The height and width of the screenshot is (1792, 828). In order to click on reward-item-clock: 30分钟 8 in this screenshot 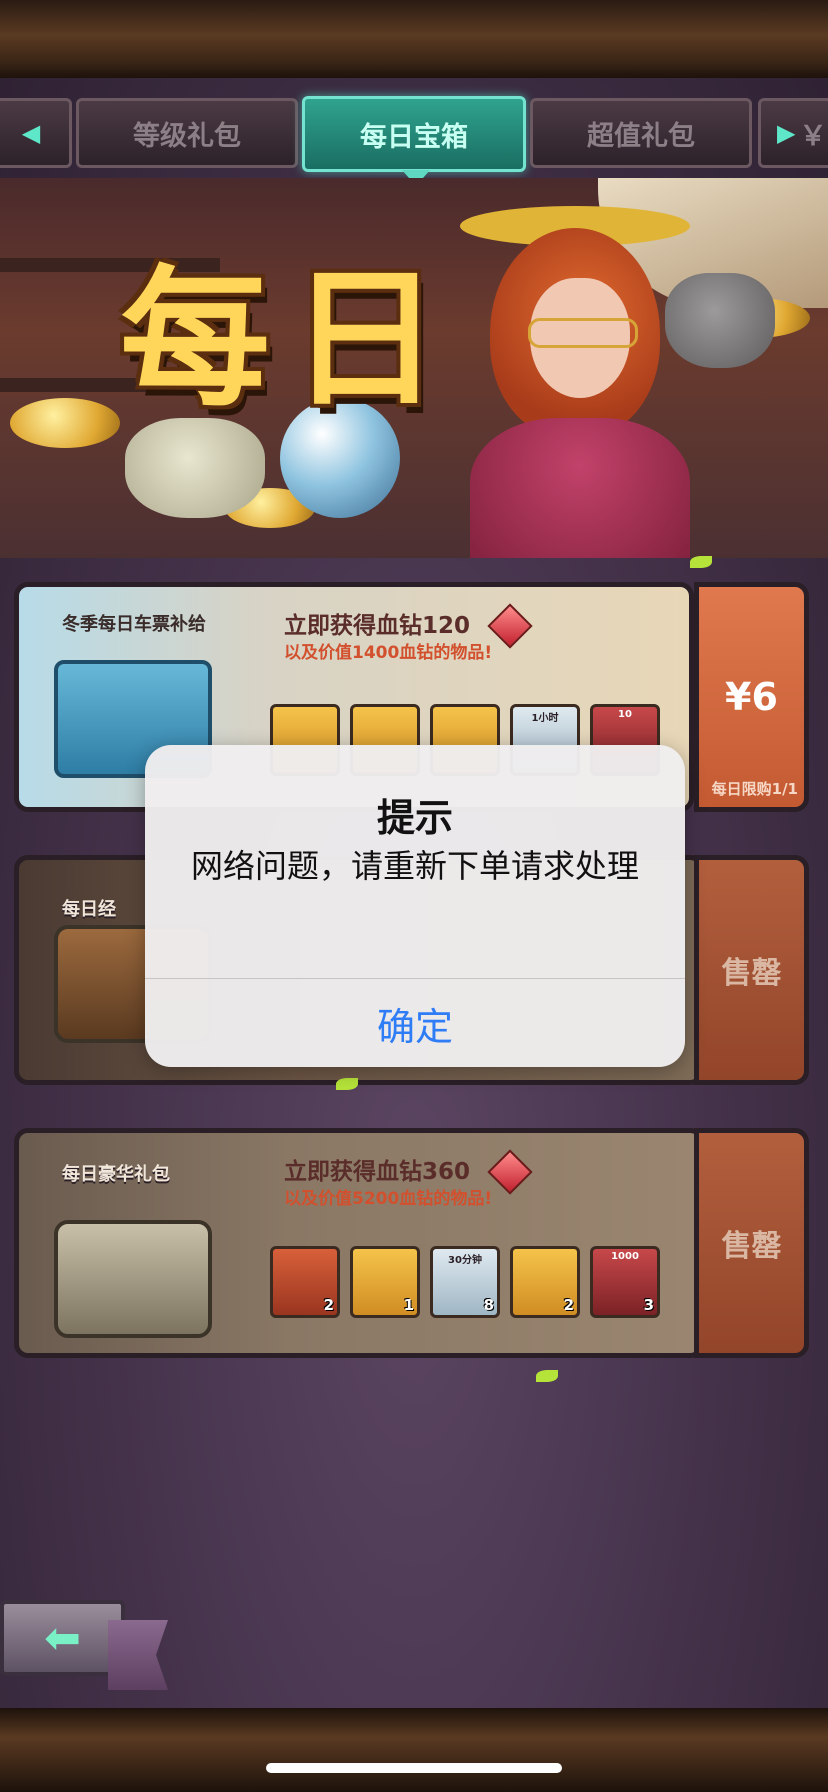, I will do `click(465, 1282)`.